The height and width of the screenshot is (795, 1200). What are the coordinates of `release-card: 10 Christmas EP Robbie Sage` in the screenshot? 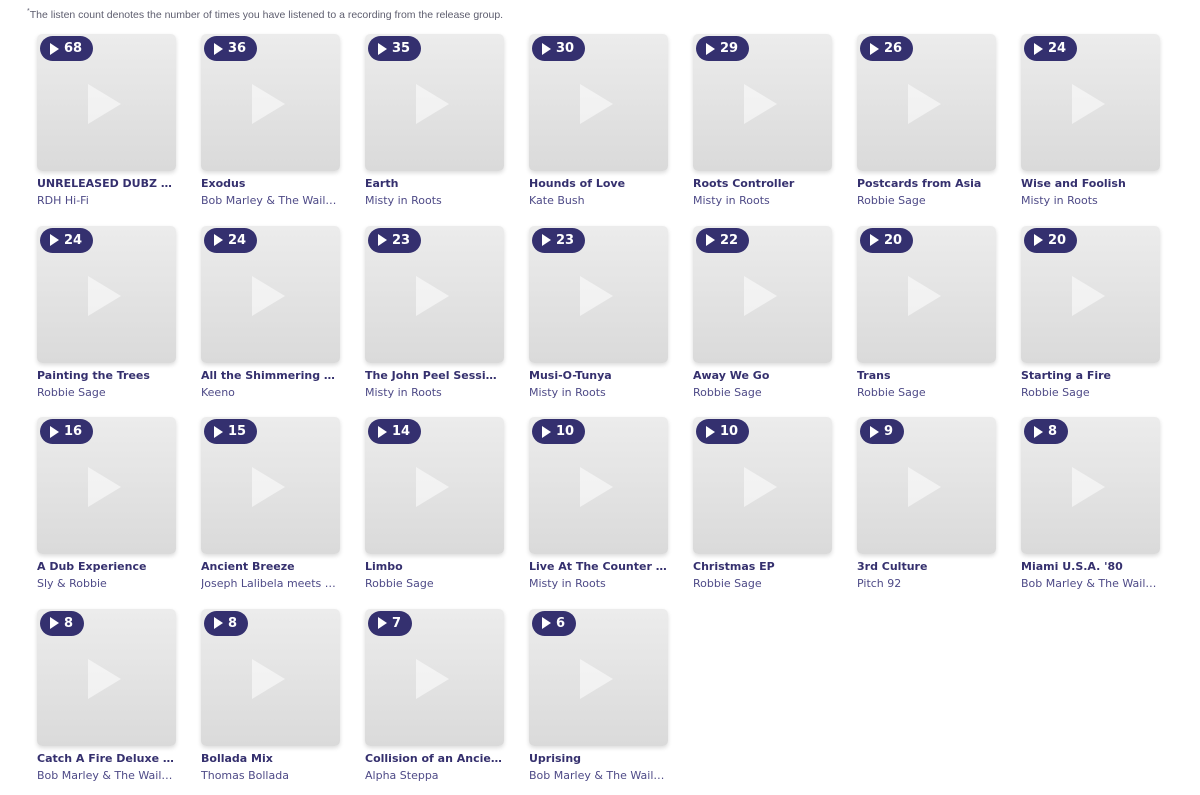 It's located at (762, 504).